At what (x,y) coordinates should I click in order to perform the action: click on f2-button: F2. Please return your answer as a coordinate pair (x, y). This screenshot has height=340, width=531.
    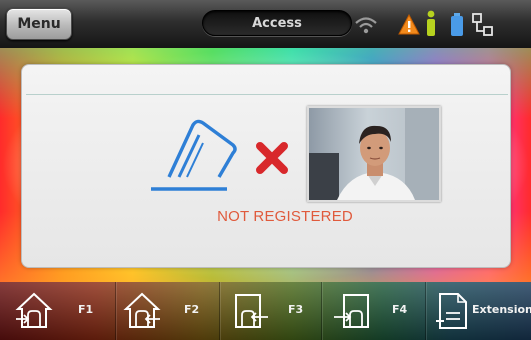
    Looking at the image, I should click on (168, 311).